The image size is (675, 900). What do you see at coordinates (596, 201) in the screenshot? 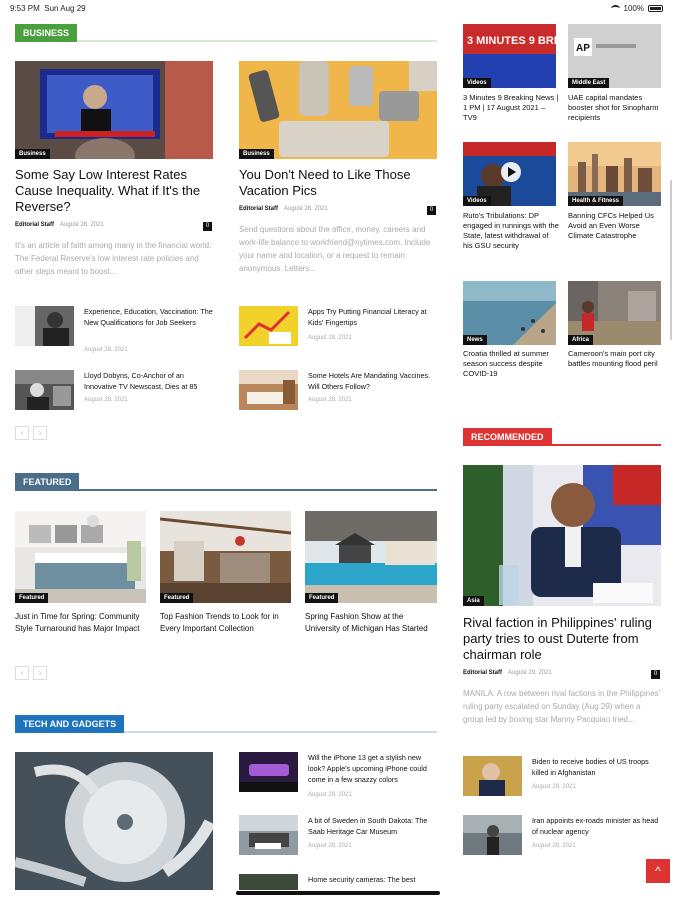
I see `thumb-category-label: Health & Fitness` at bounding box center [596, 201].